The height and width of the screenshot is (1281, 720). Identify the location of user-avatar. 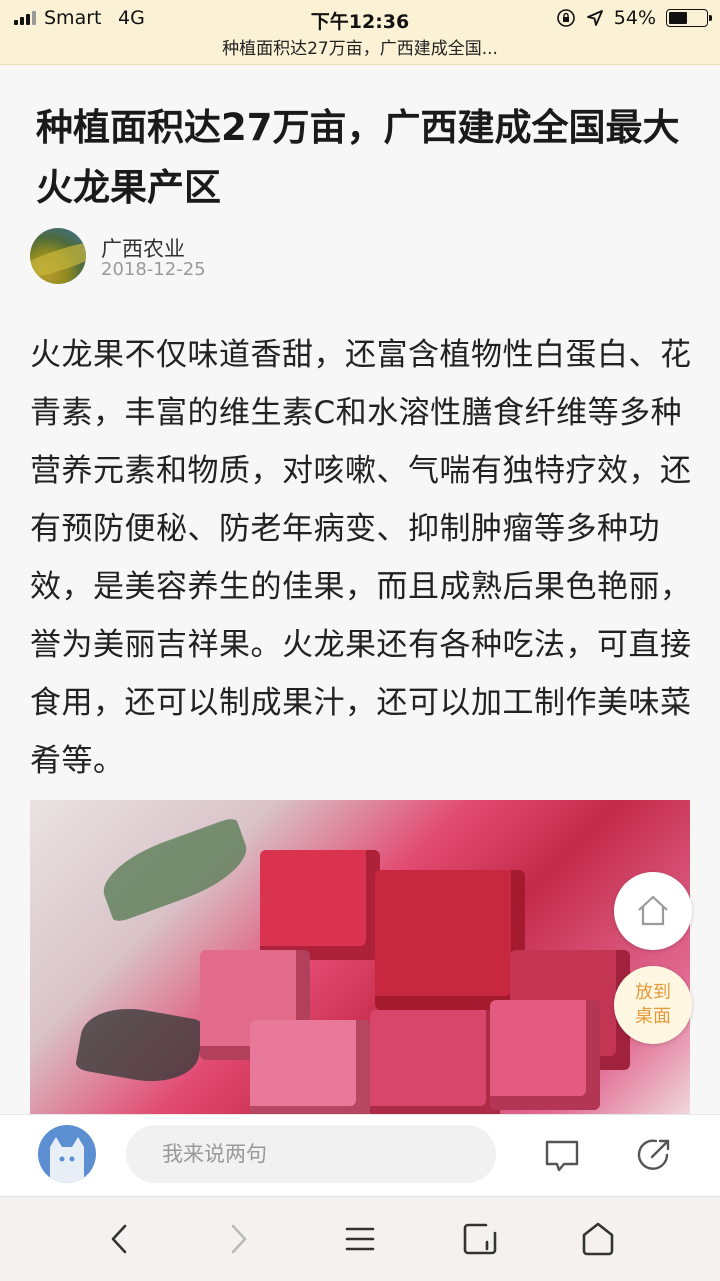
(67, 1154).